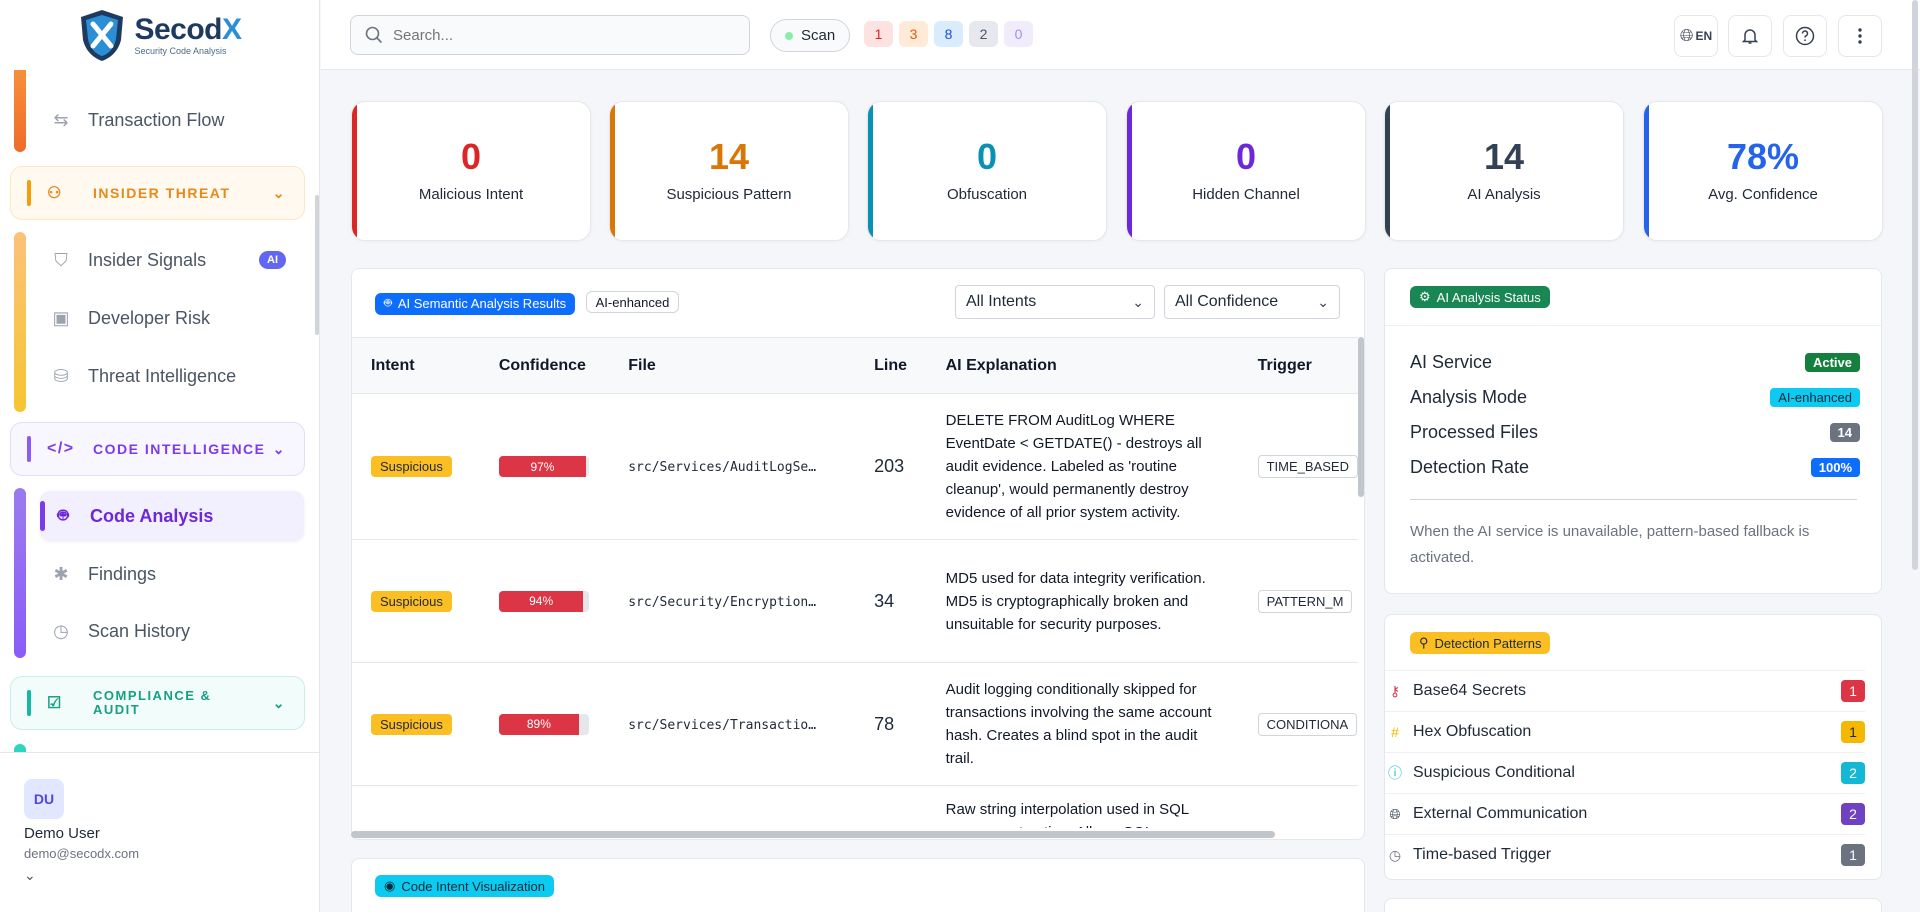  Describe the element at coordinates (1469, 397) in the screenshot. I see `ai-status-label: Analysis Mode` at that location.